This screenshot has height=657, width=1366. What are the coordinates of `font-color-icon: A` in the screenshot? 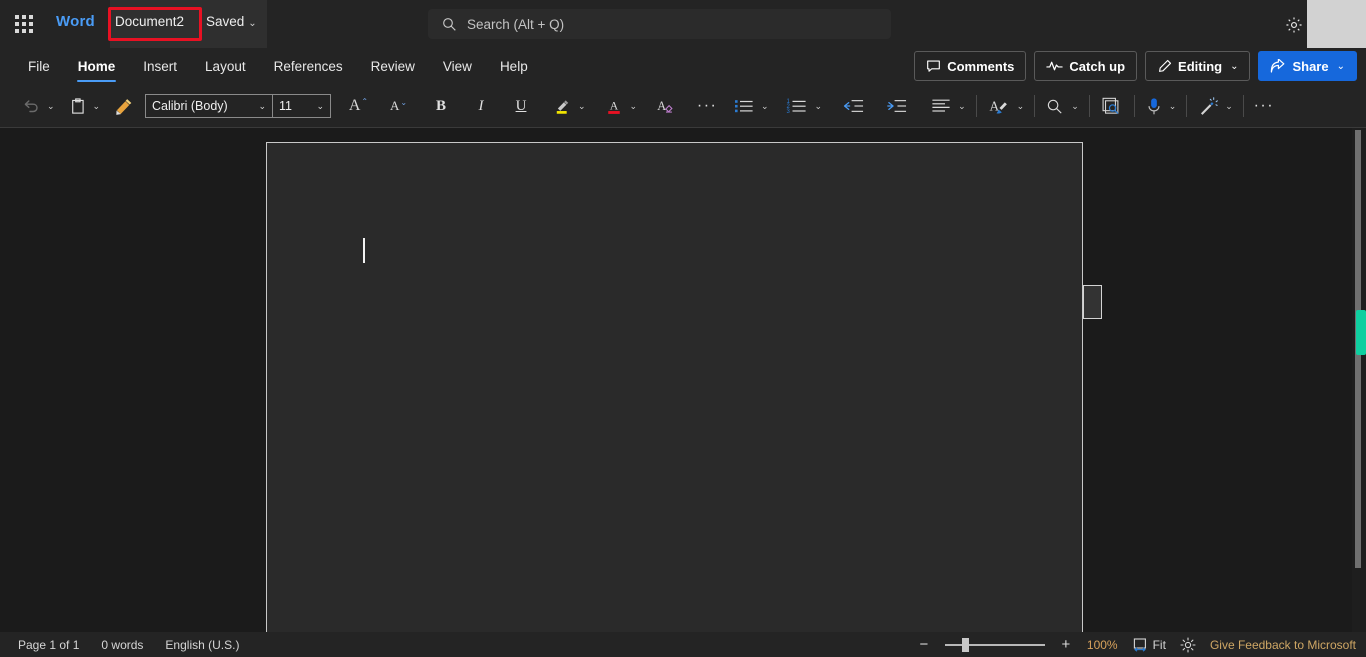 It's located at (613, 107).